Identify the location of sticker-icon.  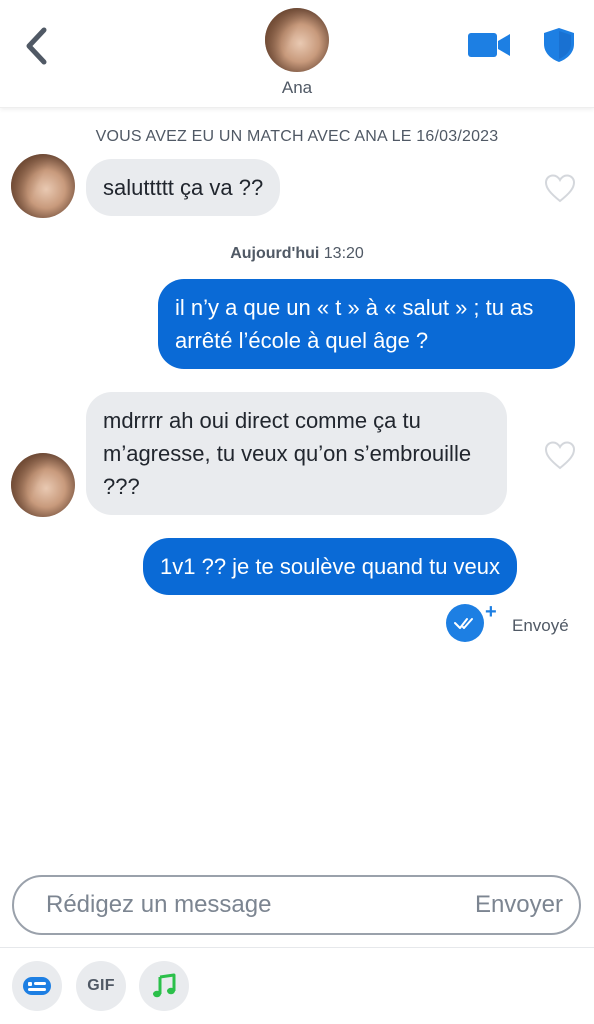
(37, 986).